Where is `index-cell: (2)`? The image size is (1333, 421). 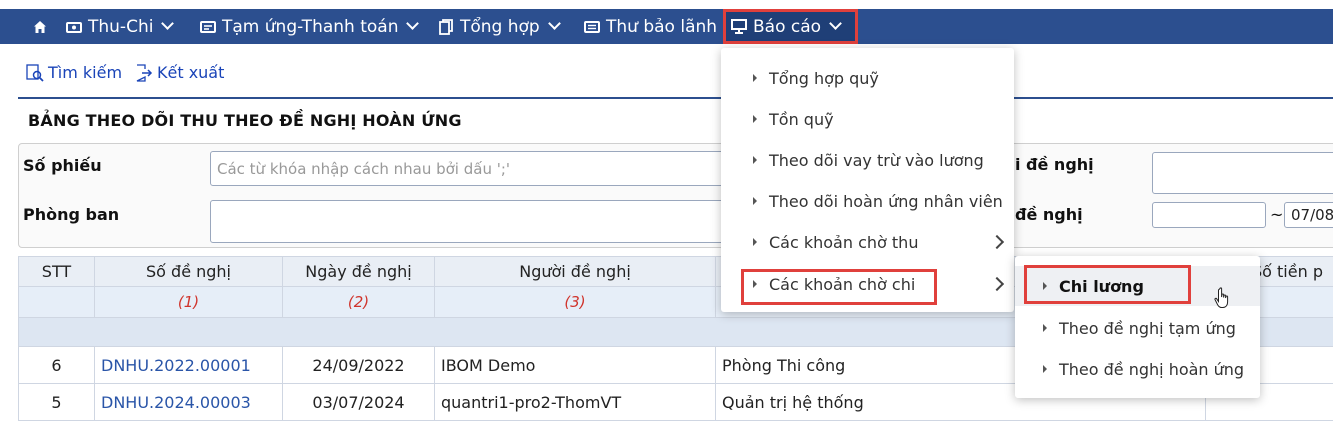
index-cell: (2) is located at coordinates (359, 302).